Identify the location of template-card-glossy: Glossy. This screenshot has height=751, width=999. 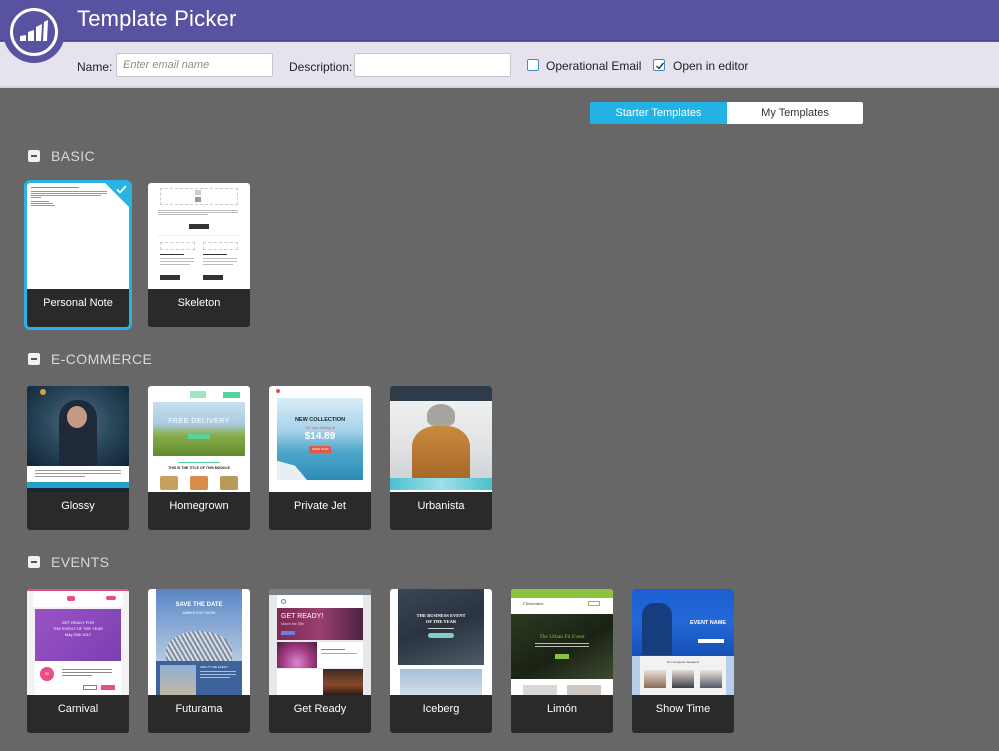
(78, 458).